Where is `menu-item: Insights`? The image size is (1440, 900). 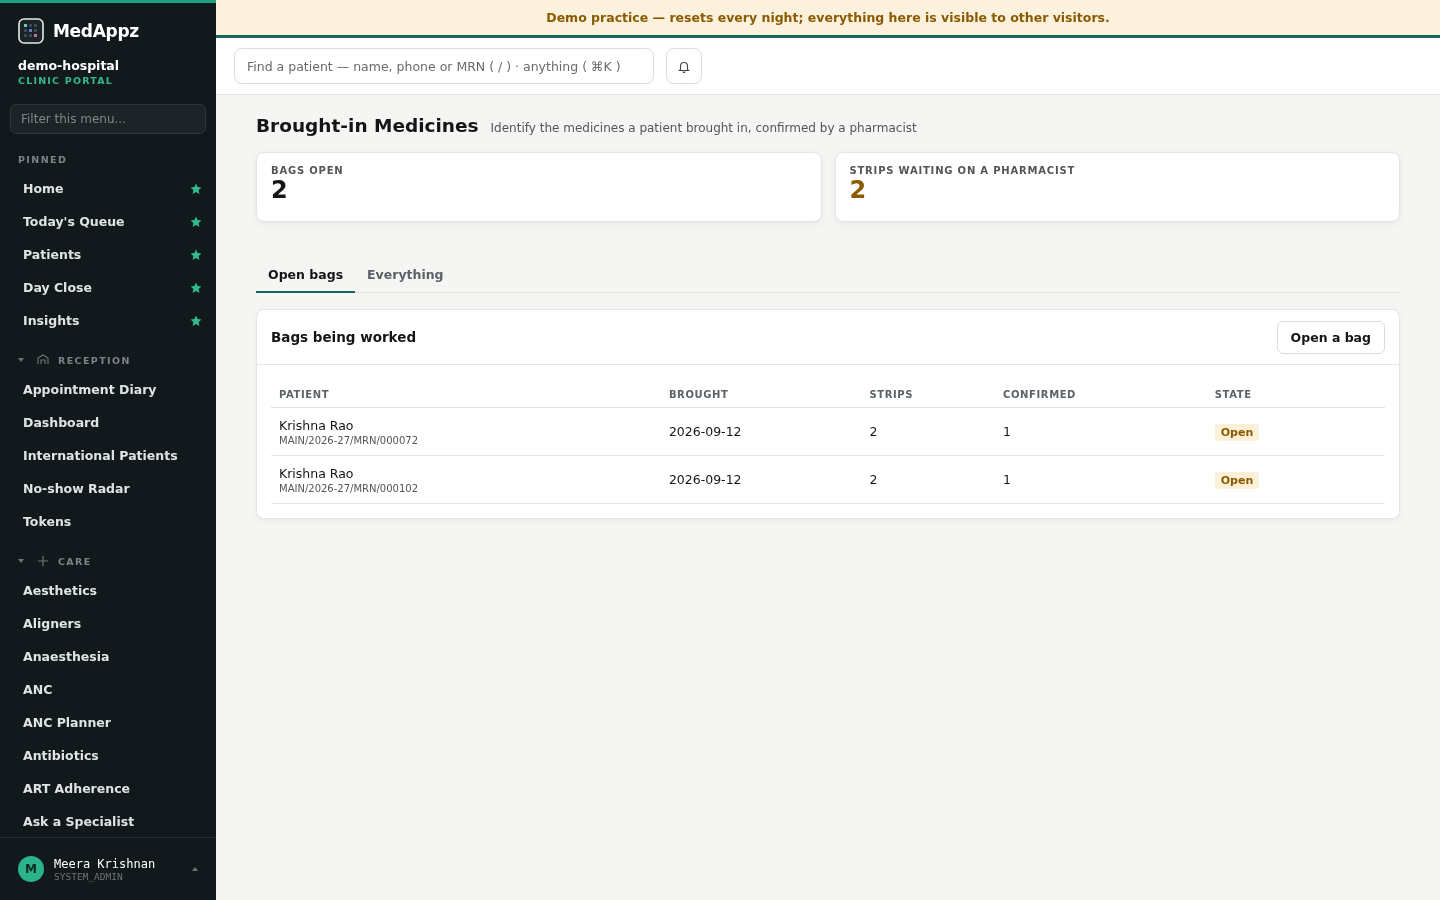
menu-item: Insights is located at coordinates (108, 320).